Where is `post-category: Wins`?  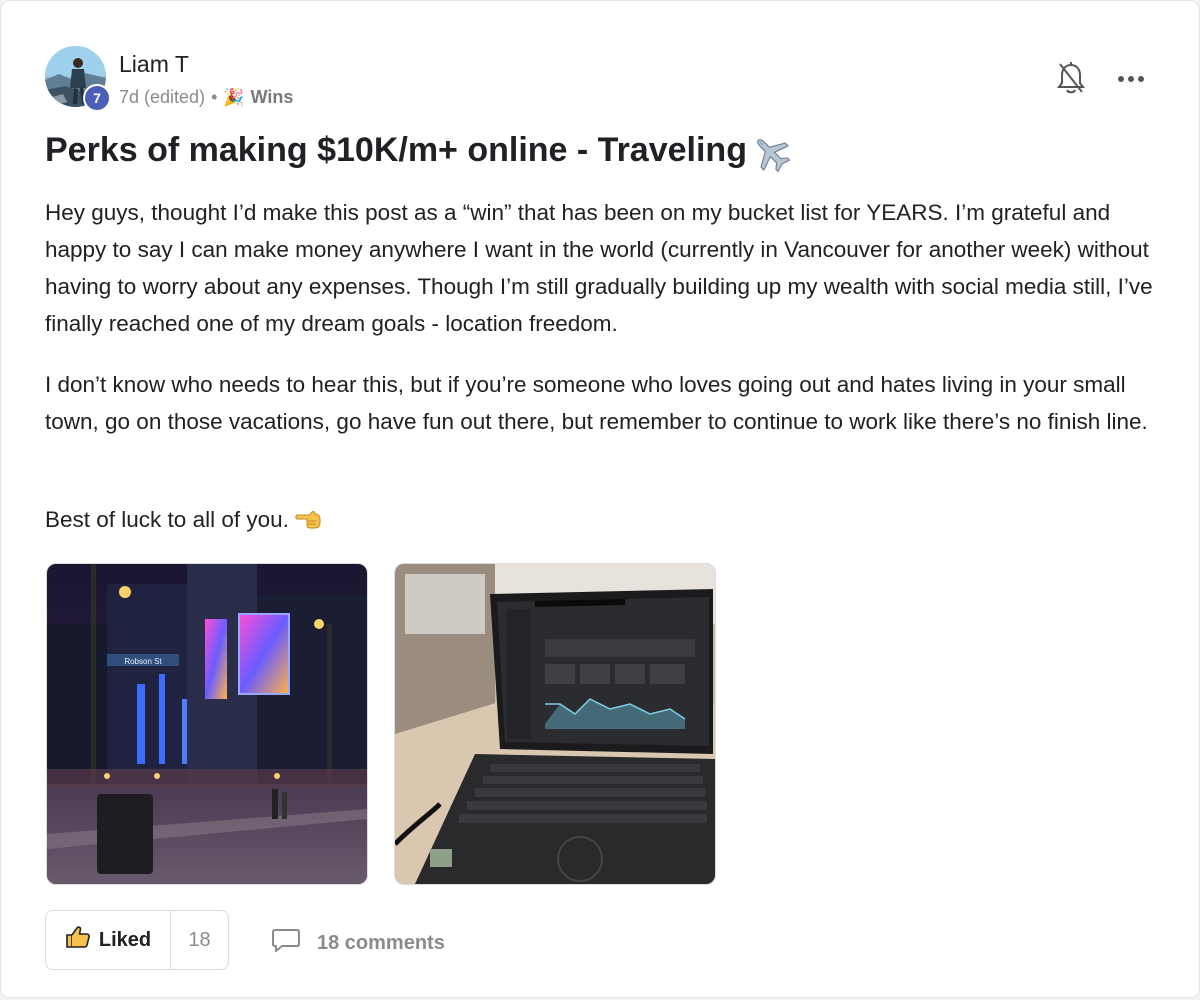
post-category: Wins is located at coordinates (272, 97).